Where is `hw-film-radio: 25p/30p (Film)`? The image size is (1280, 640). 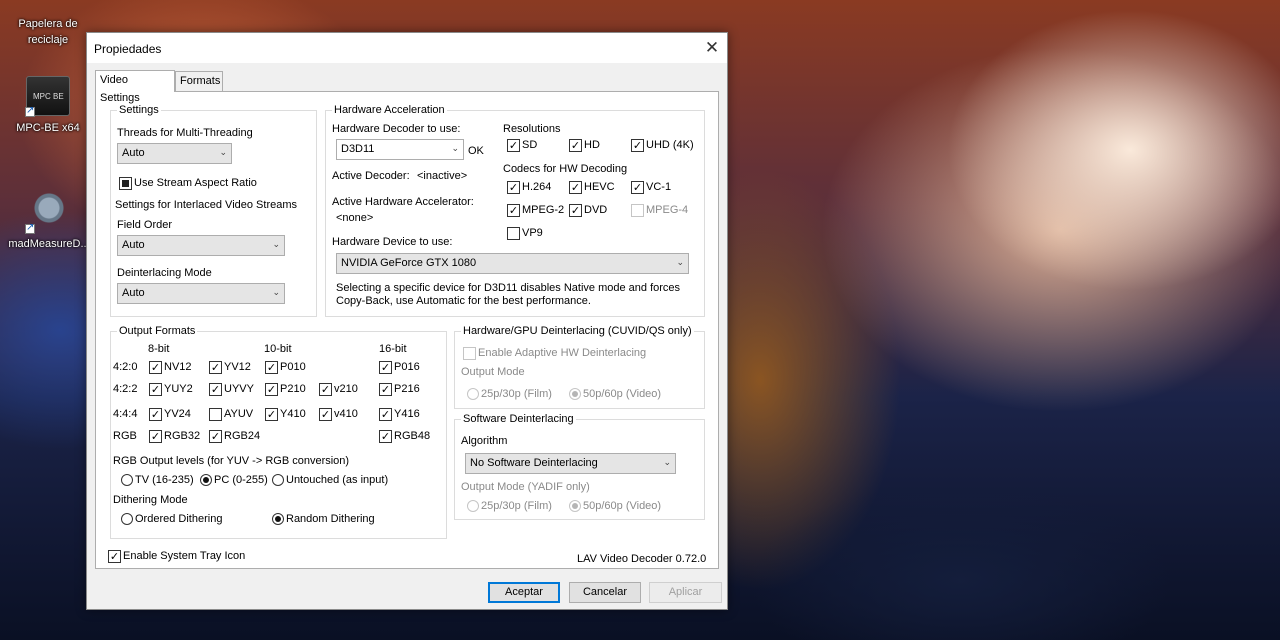 hw-film-radio: 25p/30p (Film) is located at coordinates (509, 394).